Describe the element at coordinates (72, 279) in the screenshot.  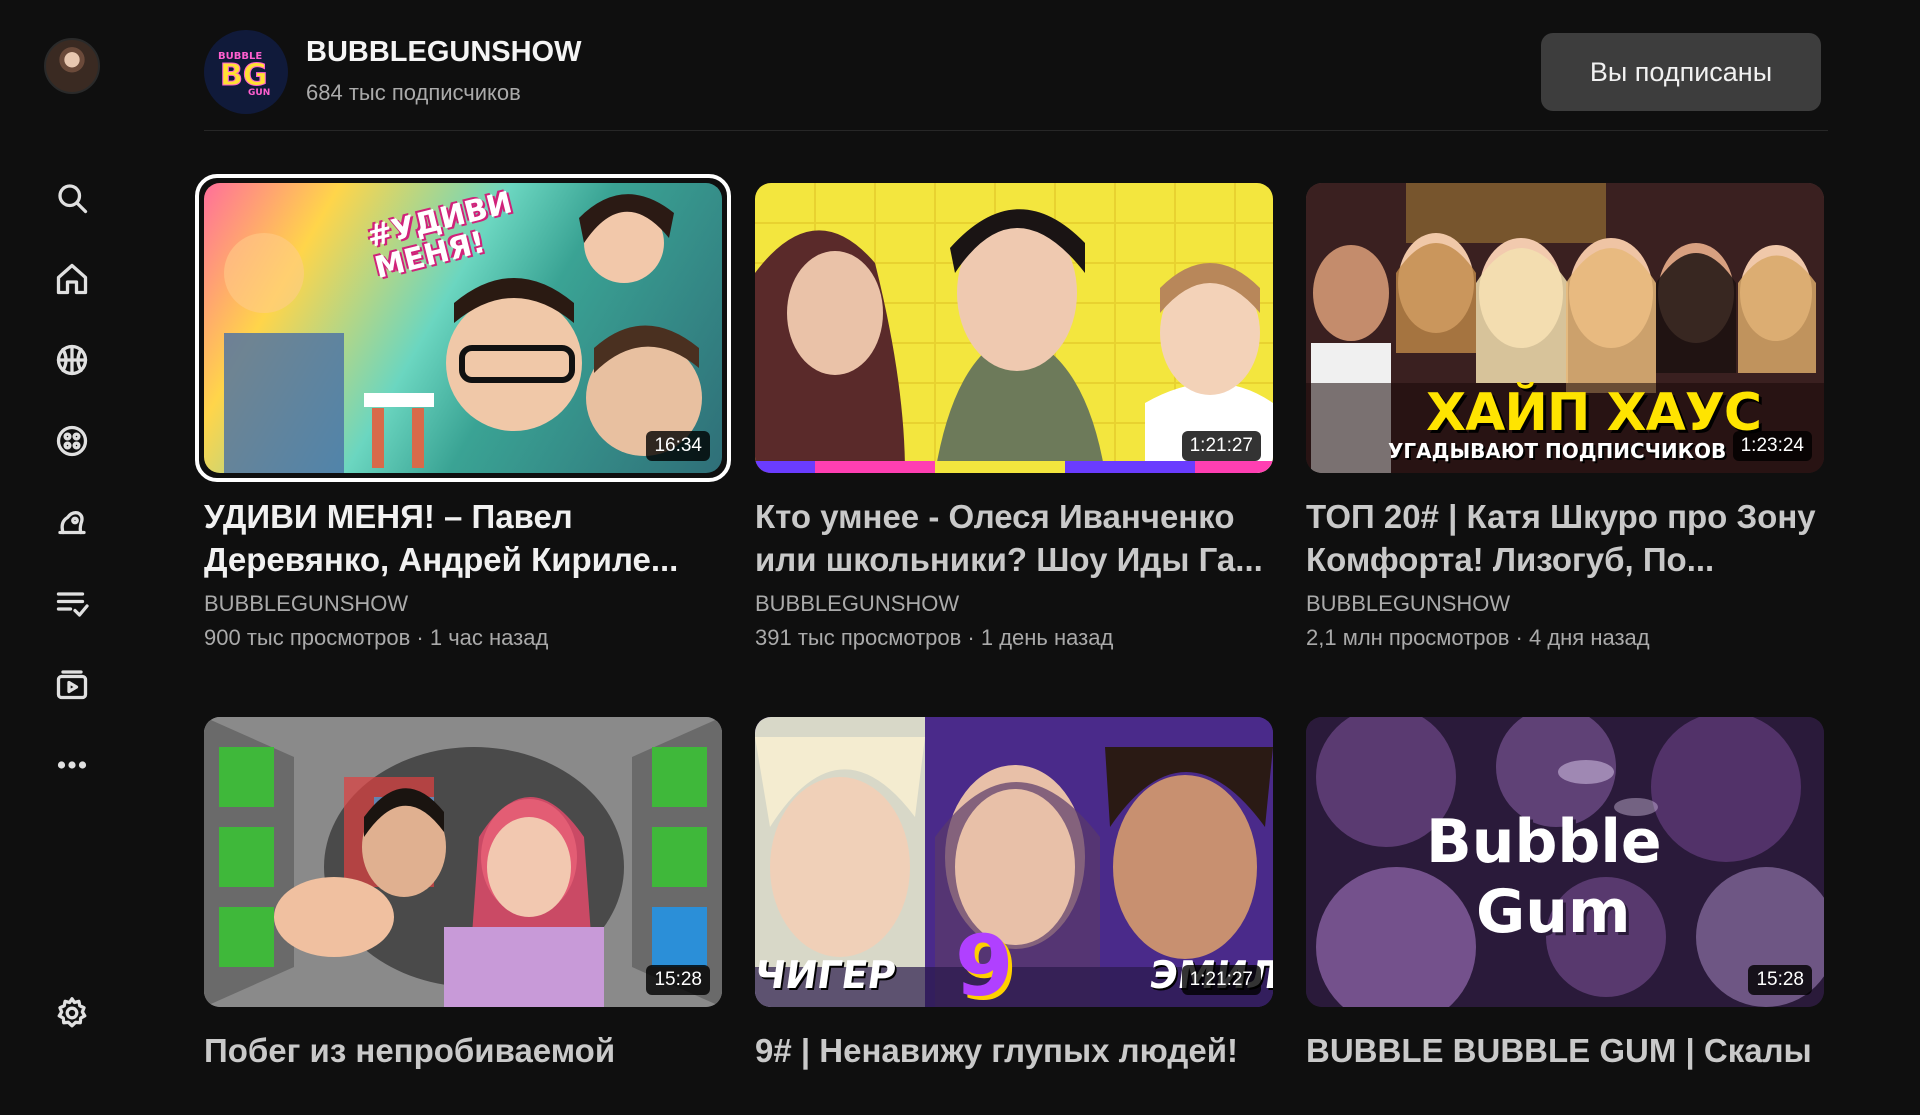
I see `home-icon` at that location.